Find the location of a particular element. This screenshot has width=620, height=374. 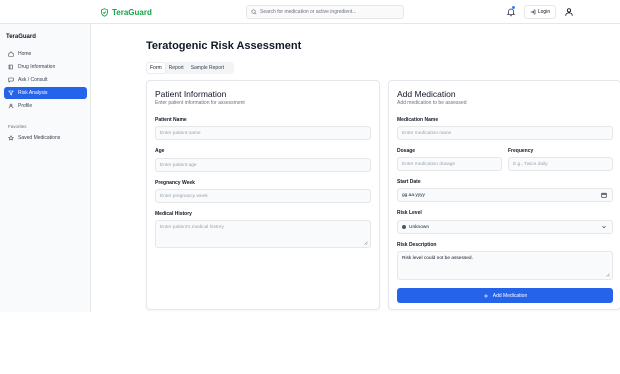

plus-icon is located at coordinates (486, 295).